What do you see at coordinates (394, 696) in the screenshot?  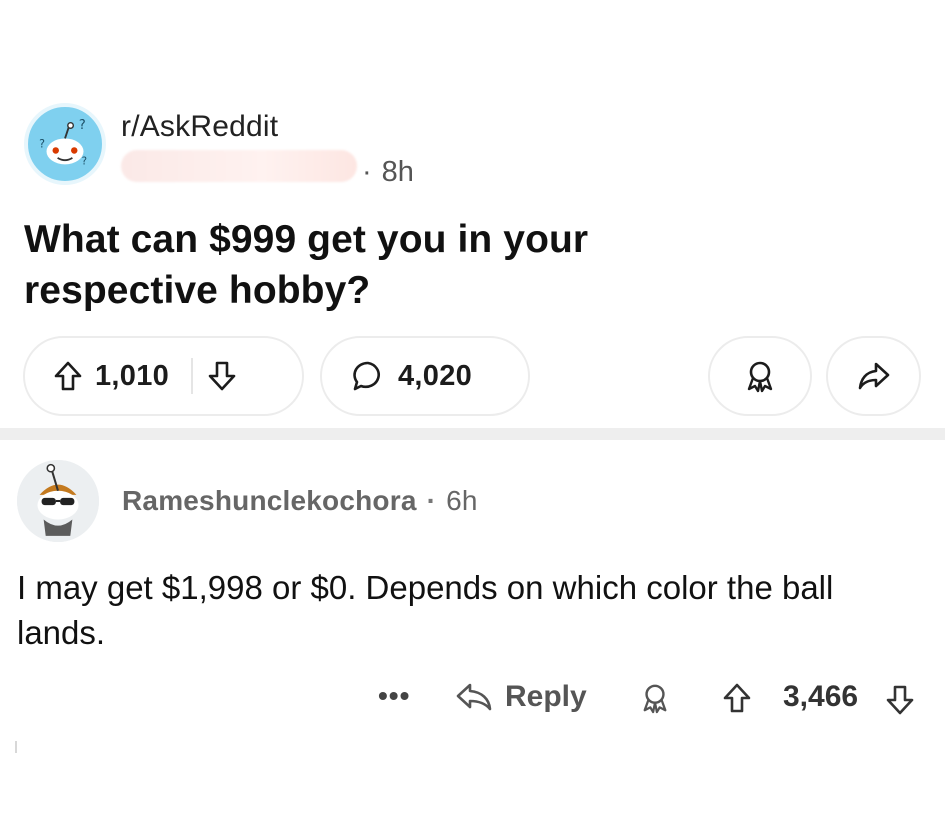 I see `more-options-button: •••` at bounding box center [394, 696].